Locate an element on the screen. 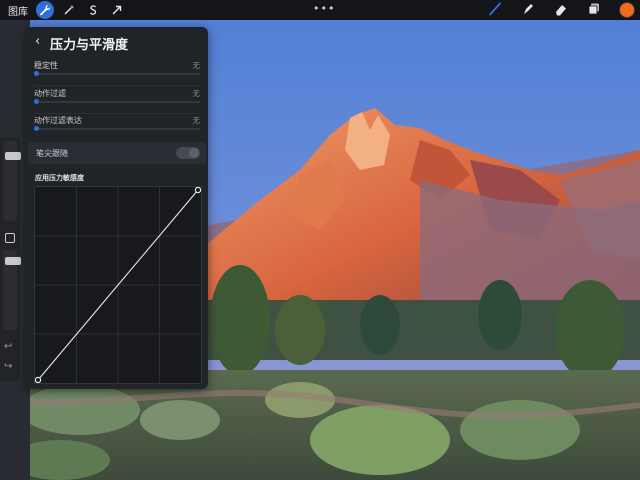  setting-motion-filtering-expression: 动作过滤表达 无 is located at coordinates (117, 127).